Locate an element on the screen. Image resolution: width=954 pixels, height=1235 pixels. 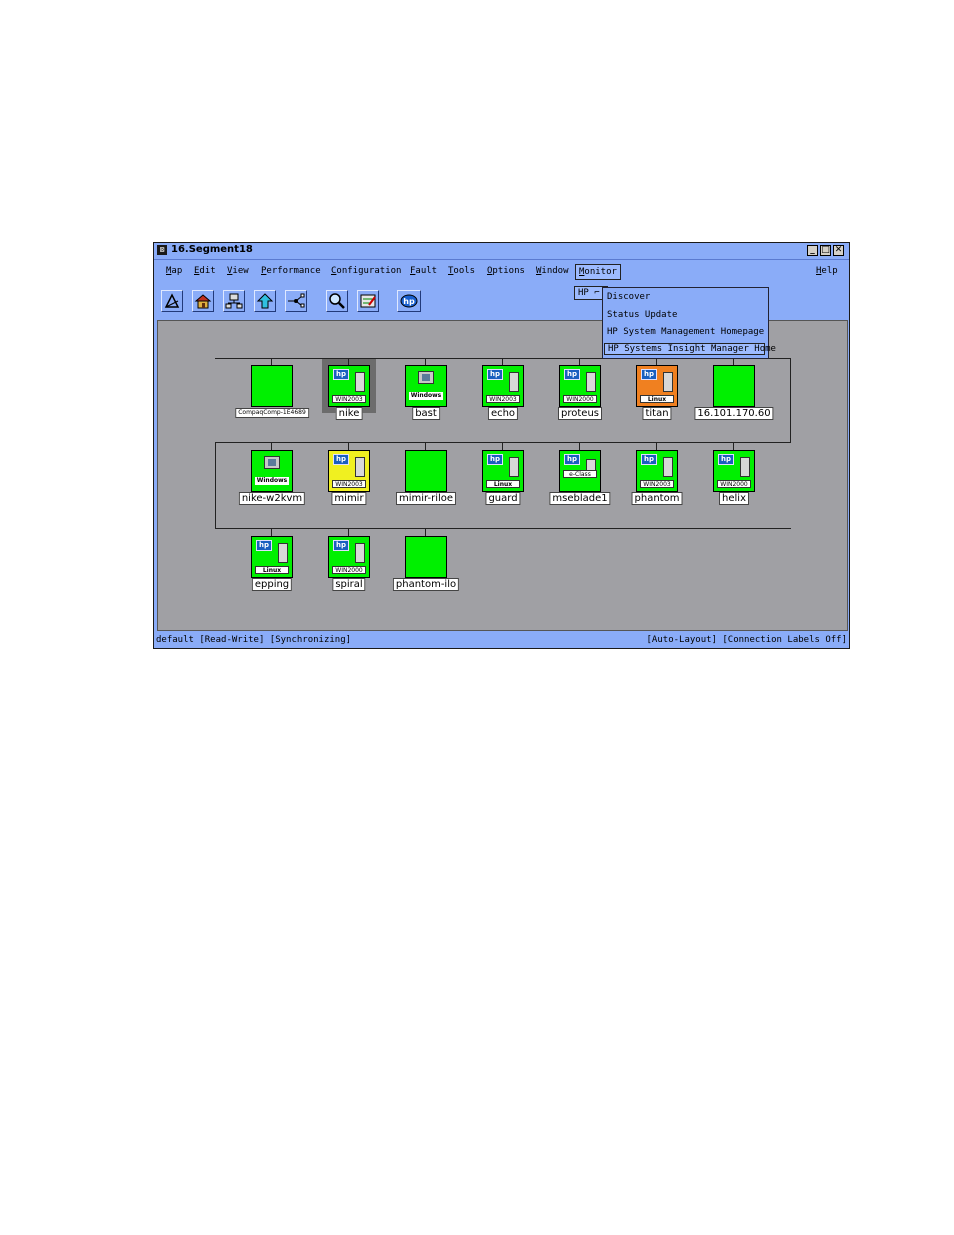
node-nike: hp WIN2003 is located at coordinates (349, 386).